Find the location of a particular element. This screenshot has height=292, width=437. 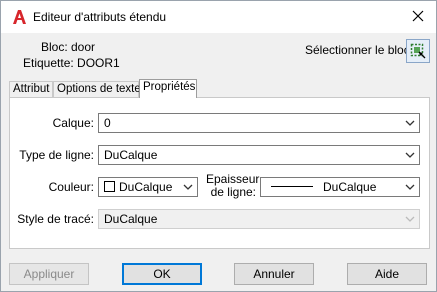

tab-properties: Propriétés is located at coordinates (168, 88).